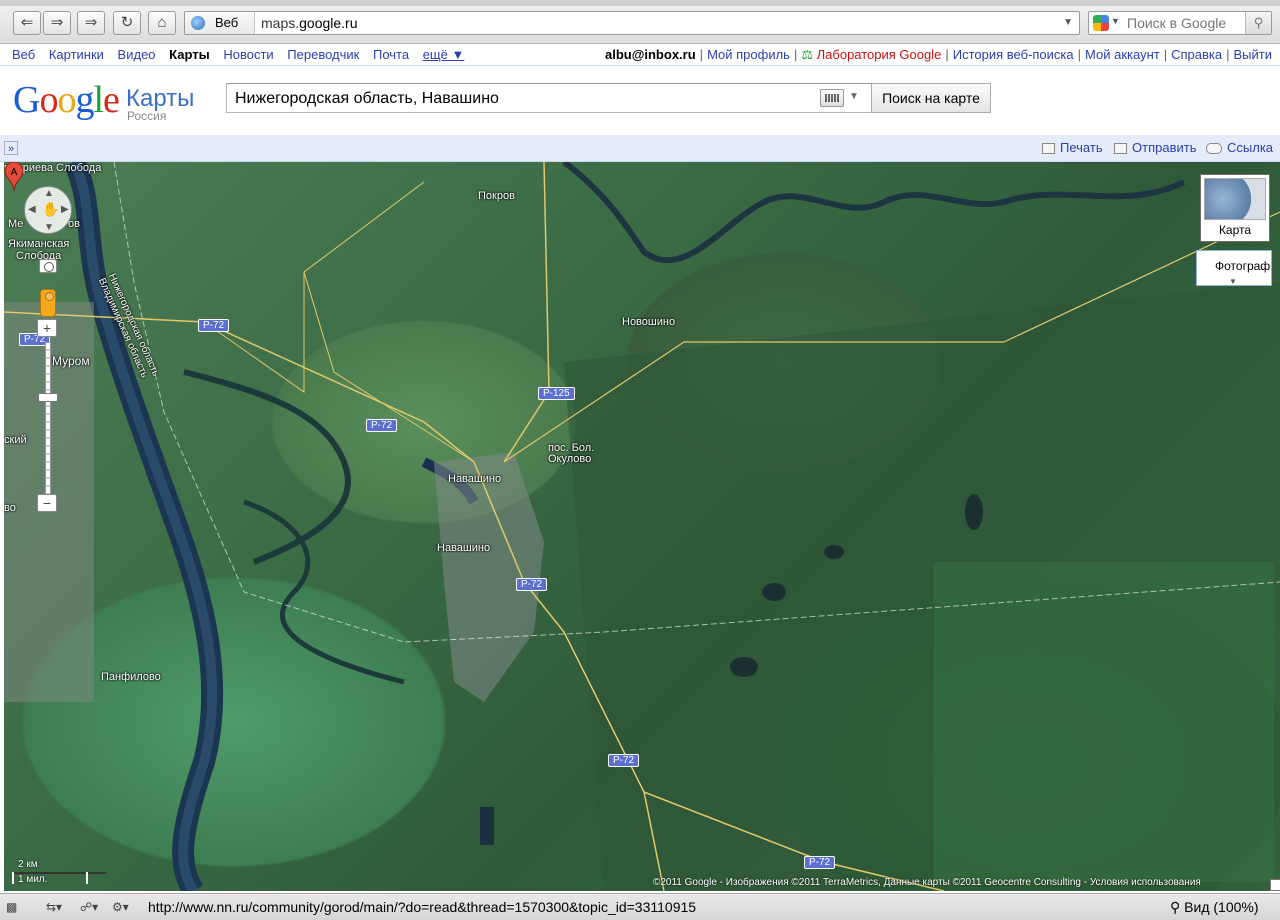  I want to click on map-type-label: Карта, so click(1235, 230).